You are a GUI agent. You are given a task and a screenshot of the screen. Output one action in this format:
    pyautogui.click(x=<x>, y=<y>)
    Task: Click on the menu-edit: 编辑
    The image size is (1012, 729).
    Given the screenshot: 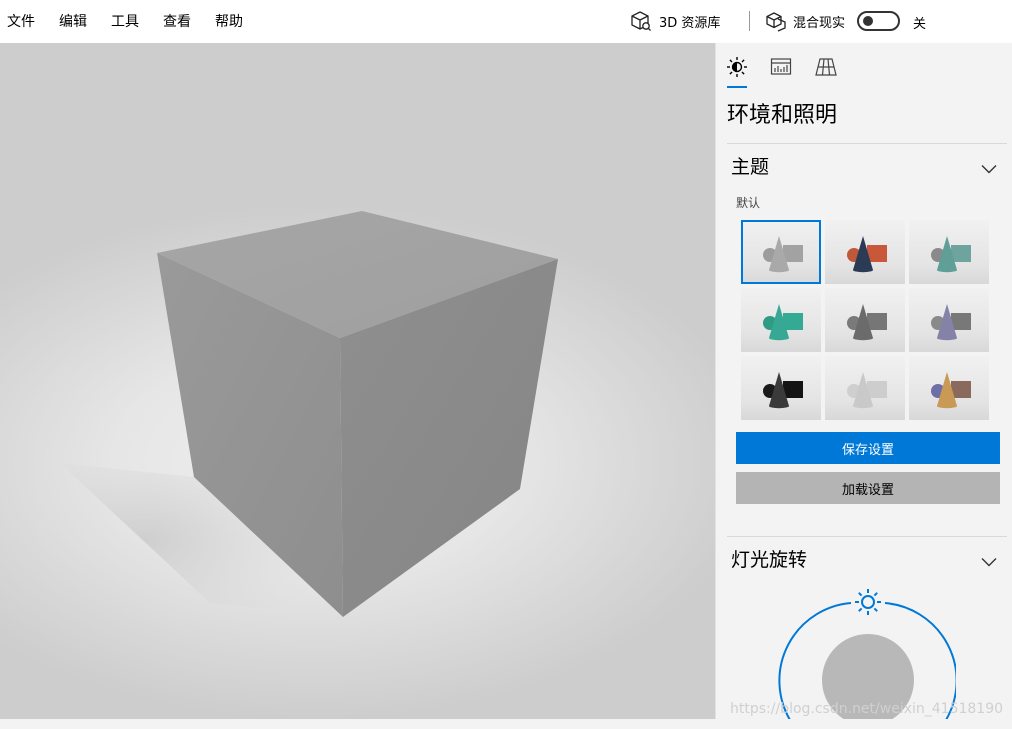 What is the action you would take?
    pyautogui.click(x=73, y=22)
    